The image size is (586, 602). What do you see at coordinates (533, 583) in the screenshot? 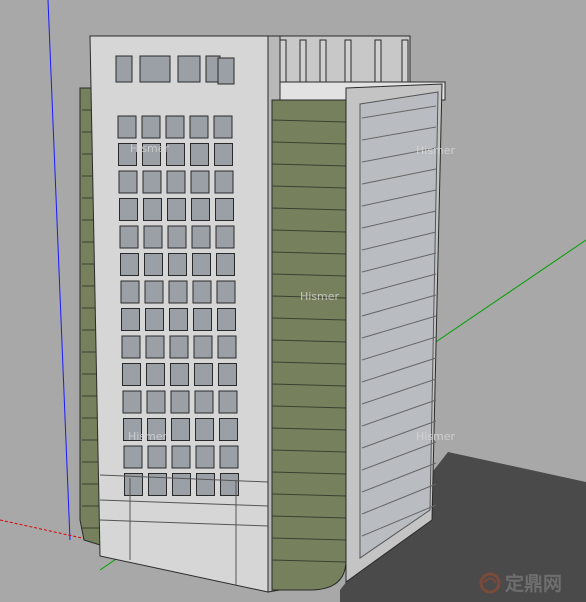
I see `logo-text: 定鼎网` at bounding box center [533, 583].